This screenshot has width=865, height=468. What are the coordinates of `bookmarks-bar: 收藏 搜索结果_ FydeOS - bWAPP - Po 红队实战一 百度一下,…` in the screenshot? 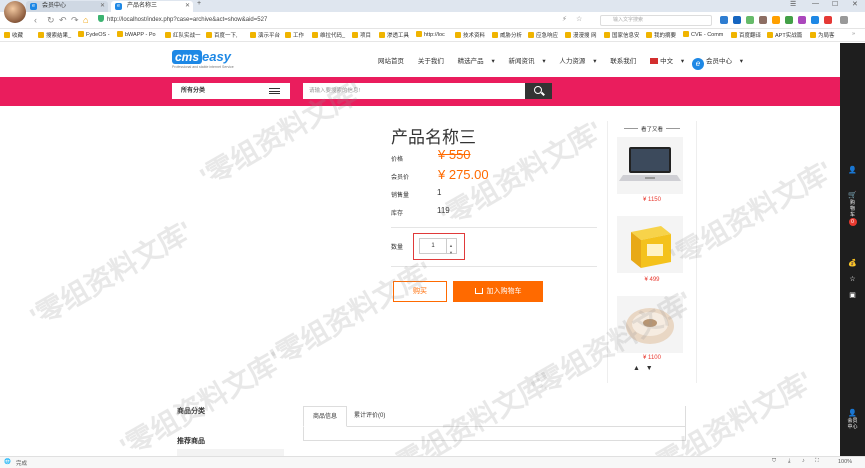 It's located at (432, 35).